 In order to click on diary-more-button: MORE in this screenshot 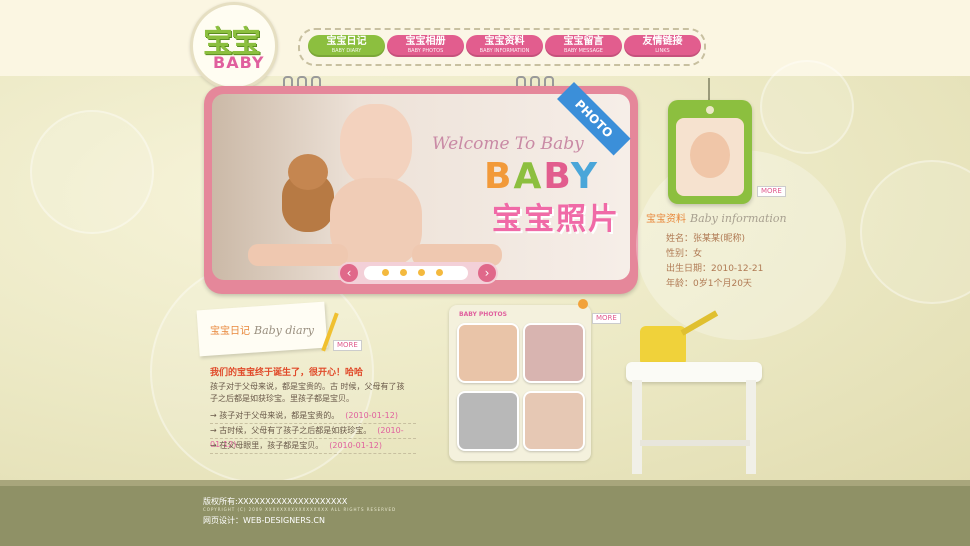, I will do `click(347, 345)`.